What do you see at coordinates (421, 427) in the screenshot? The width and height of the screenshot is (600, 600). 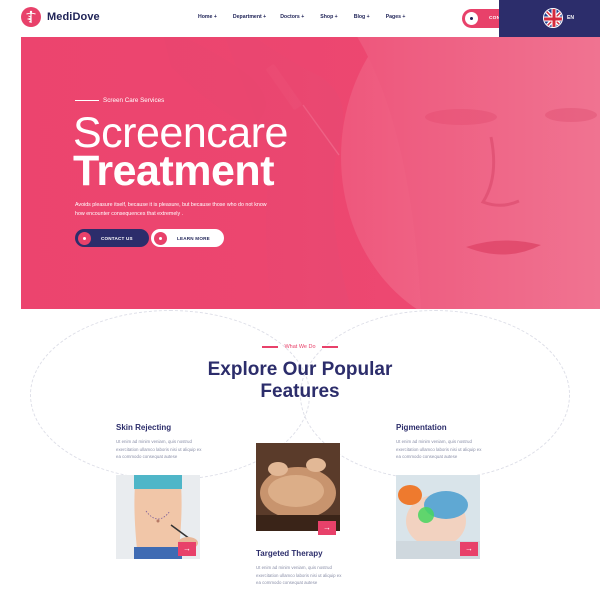 I see `feature-title-pigmentation: Pigmentation` at bounding box center [421, 427].